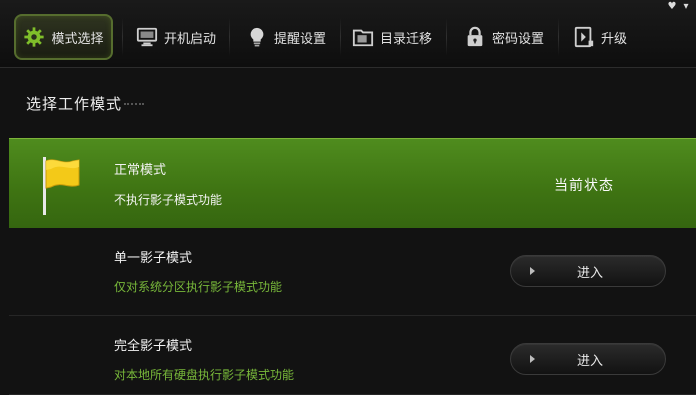 The image size is (696, 395). Describe the element at coordinates (153, 258) in the screenshot. I see `mode-name: 单一影子模式` at that location.